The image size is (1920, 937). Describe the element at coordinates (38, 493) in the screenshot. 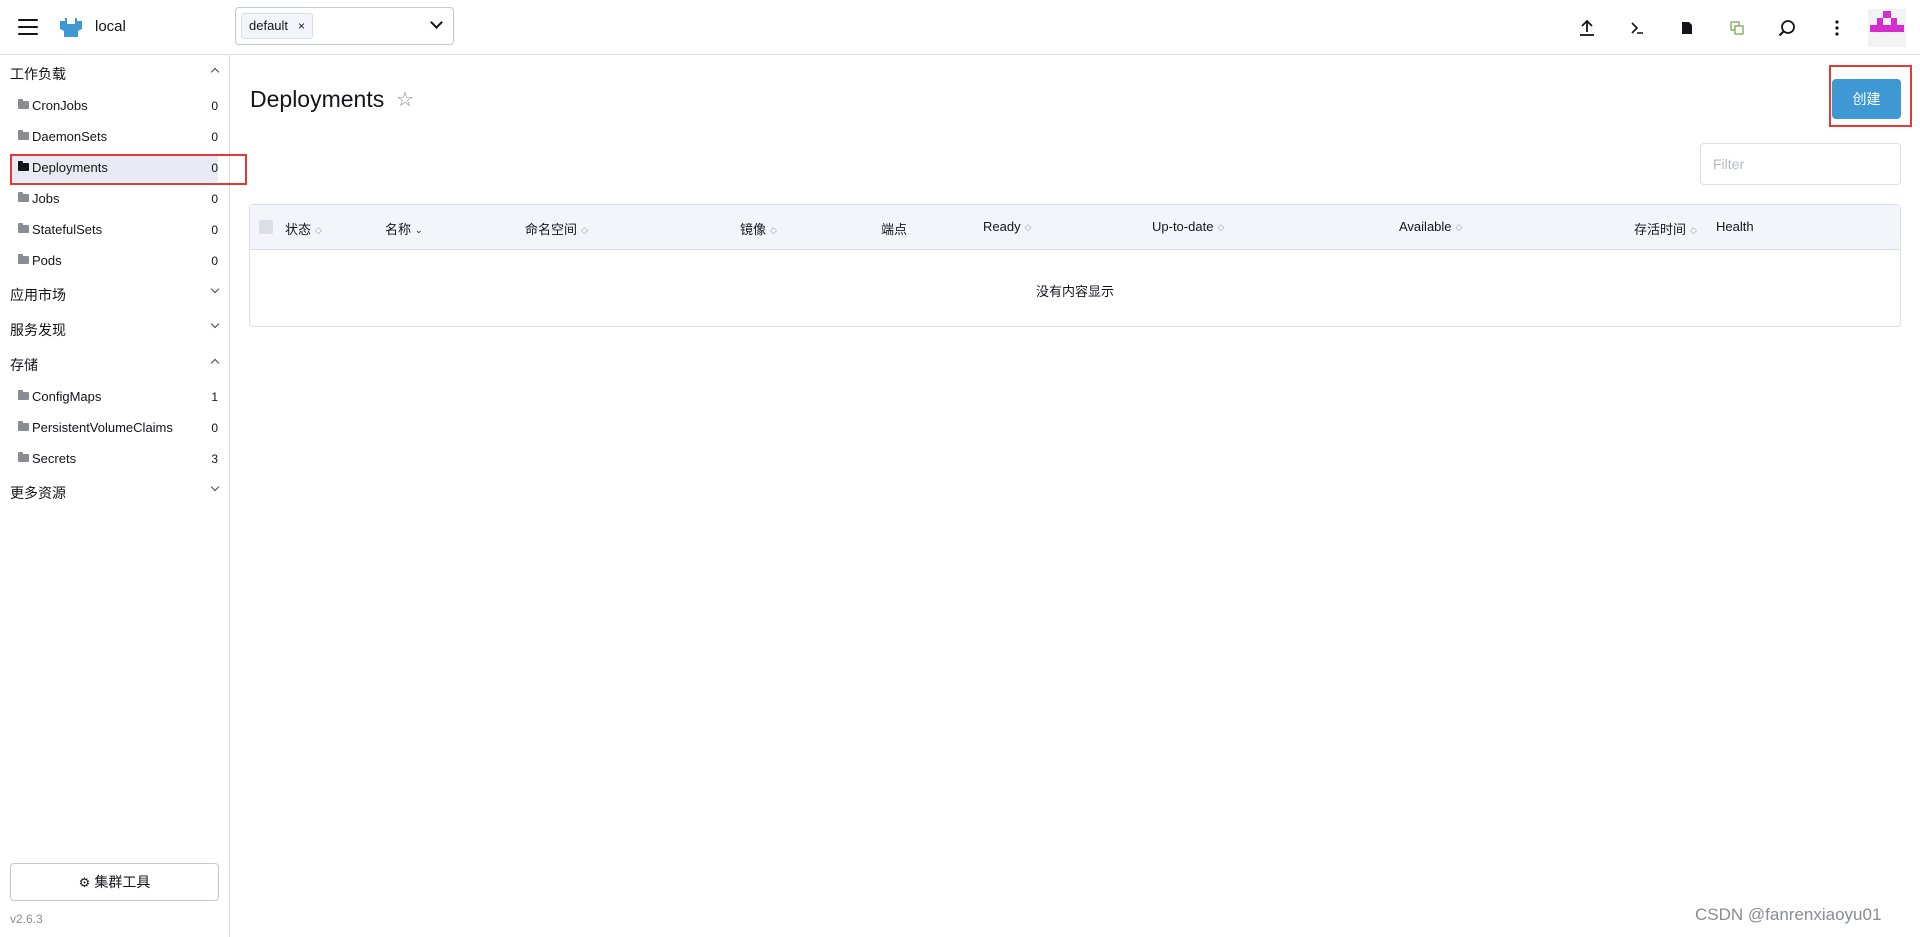

I see `nav-group-title: 更多资源` at that location.